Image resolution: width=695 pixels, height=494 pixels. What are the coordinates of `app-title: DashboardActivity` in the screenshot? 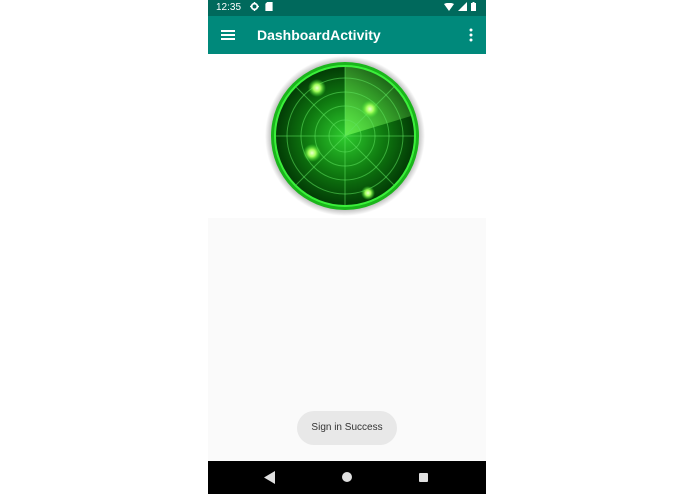 It's located at (319, 35).